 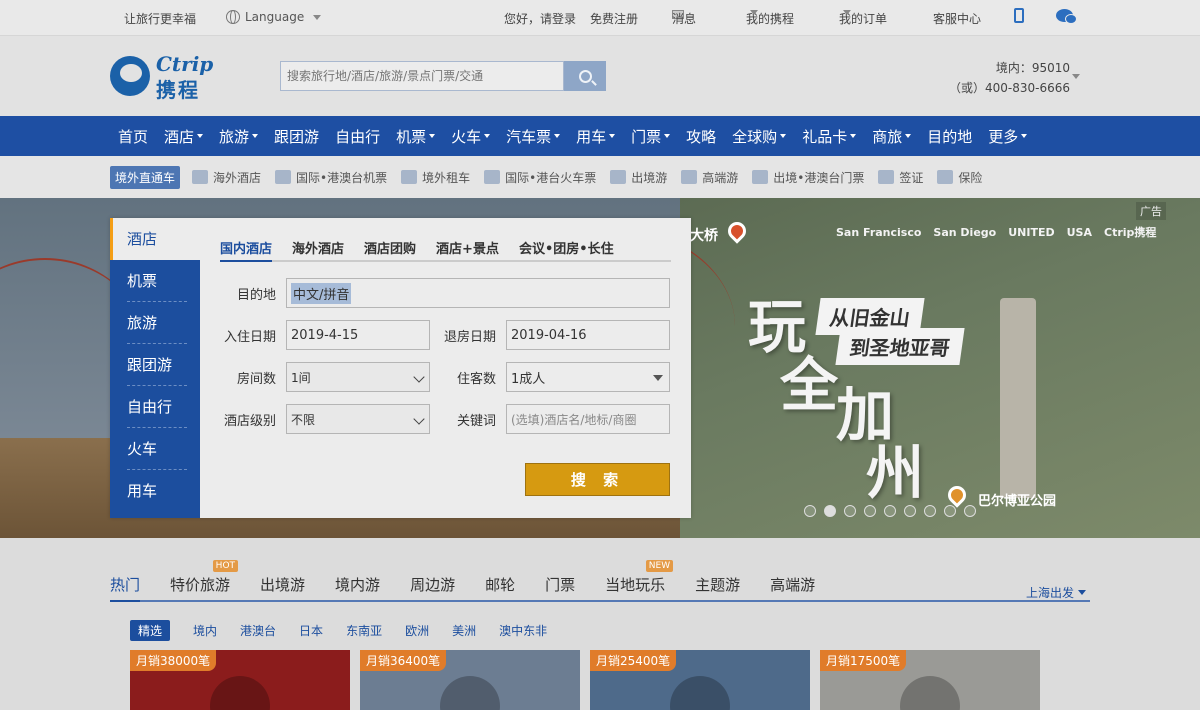 I want to click on checkin-row: 入住日期 2019-4-15, so click(x=325, y=335).